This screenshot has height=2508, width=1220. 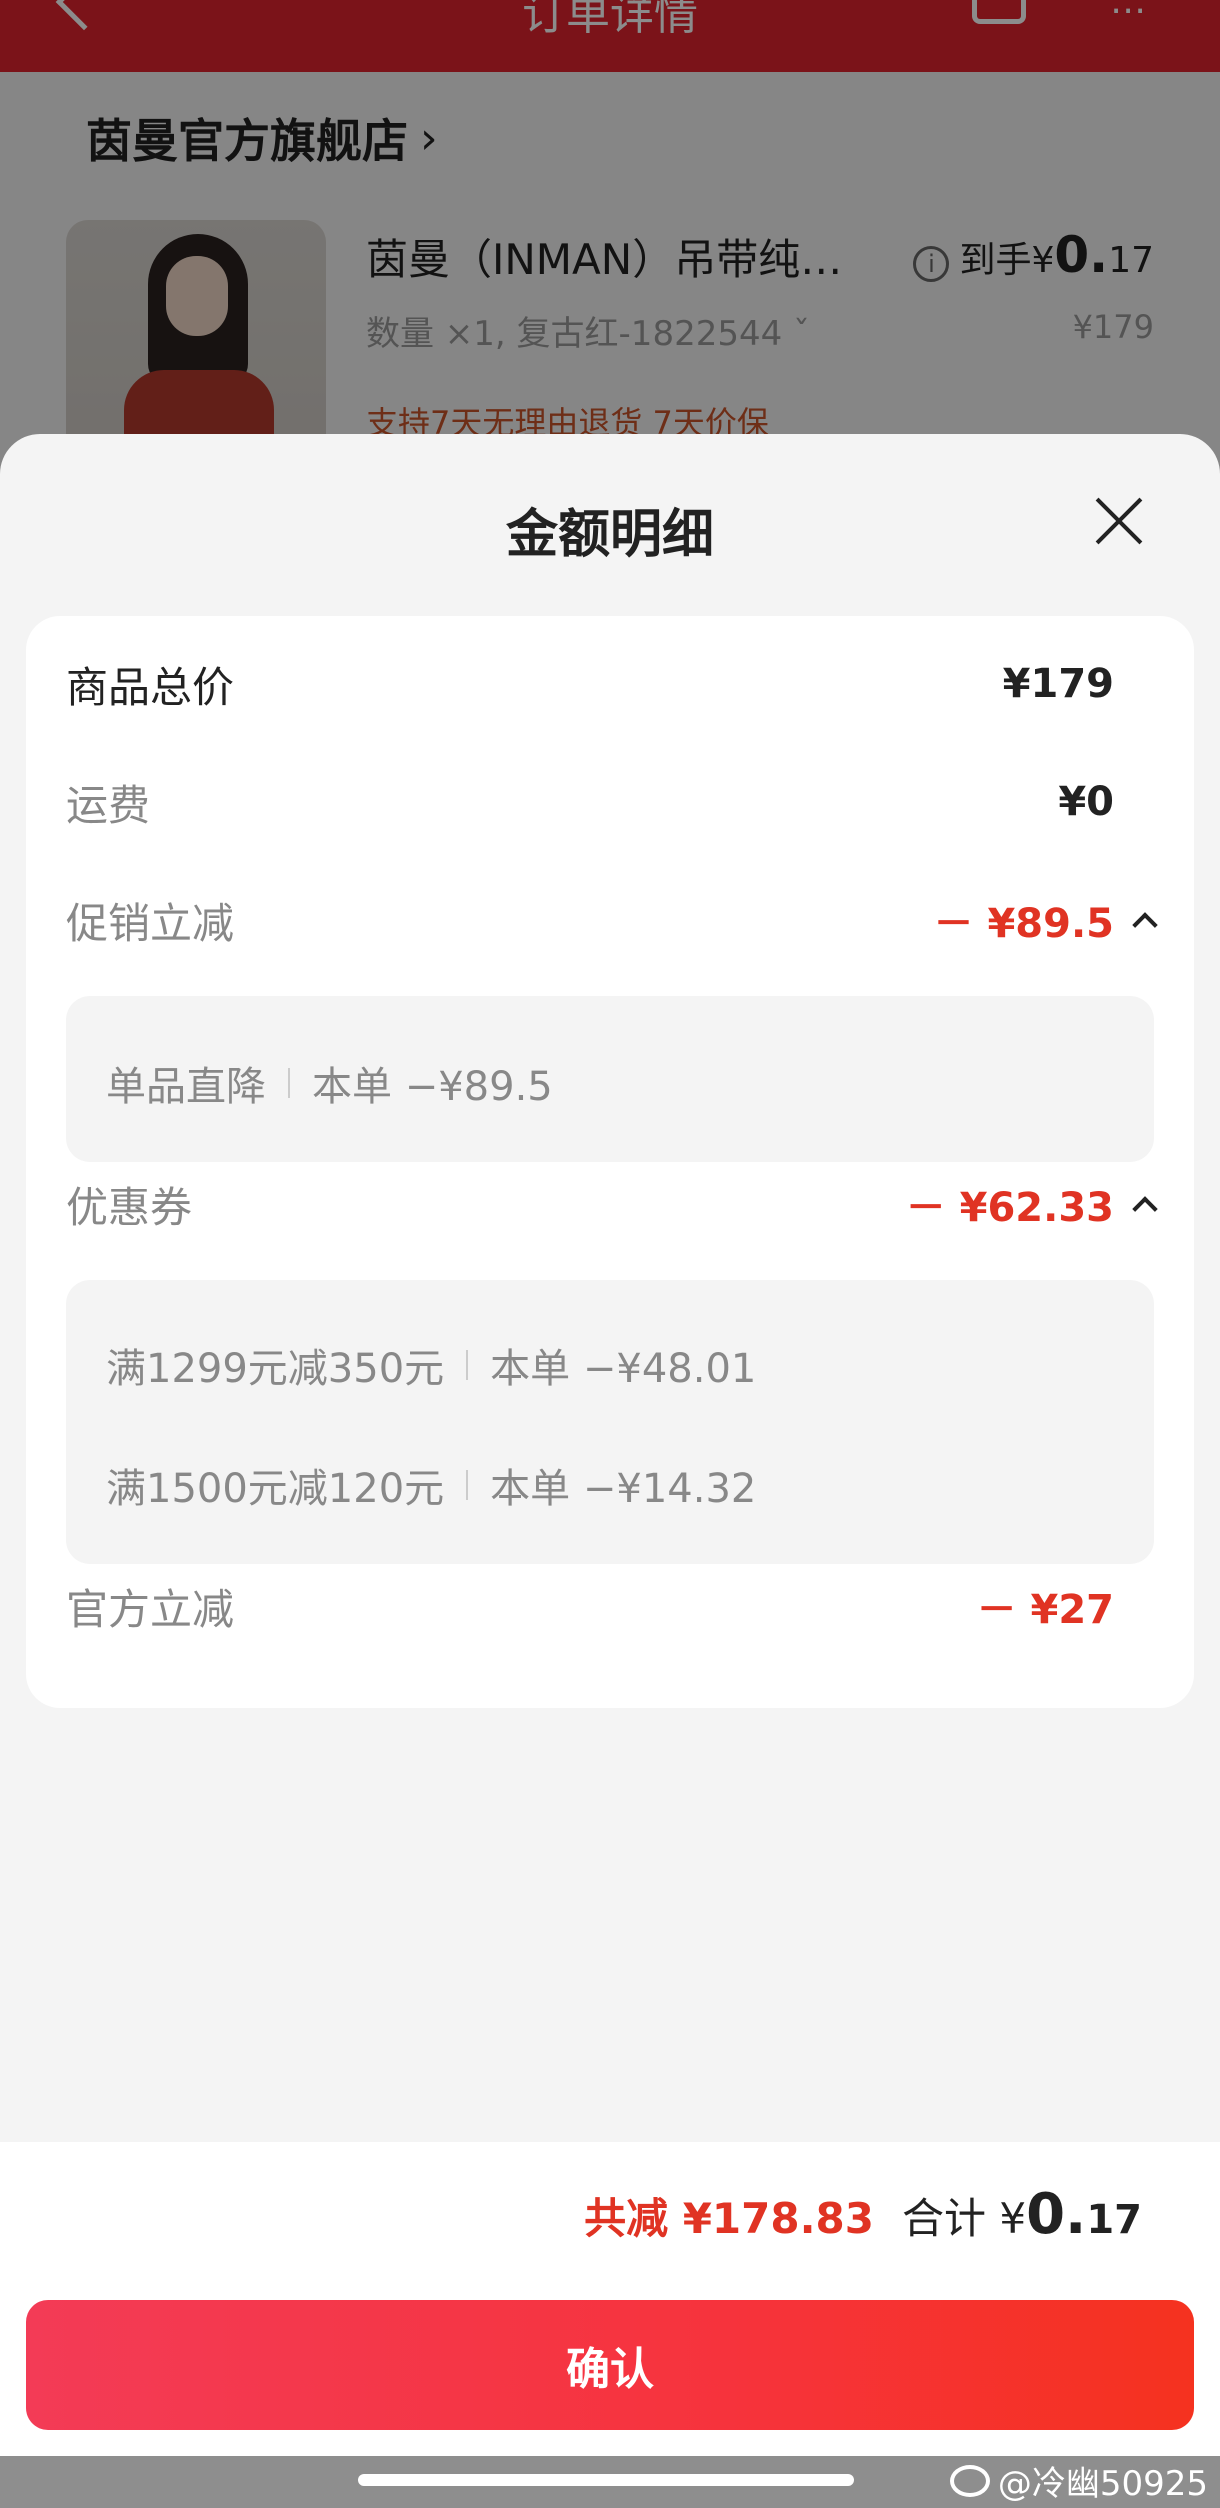 What do you see at coordinates (432, 1087) in the screenshot?
I see `promo-detail-amount: 本单 −¥89.5` at bounding box center [432, 1087].